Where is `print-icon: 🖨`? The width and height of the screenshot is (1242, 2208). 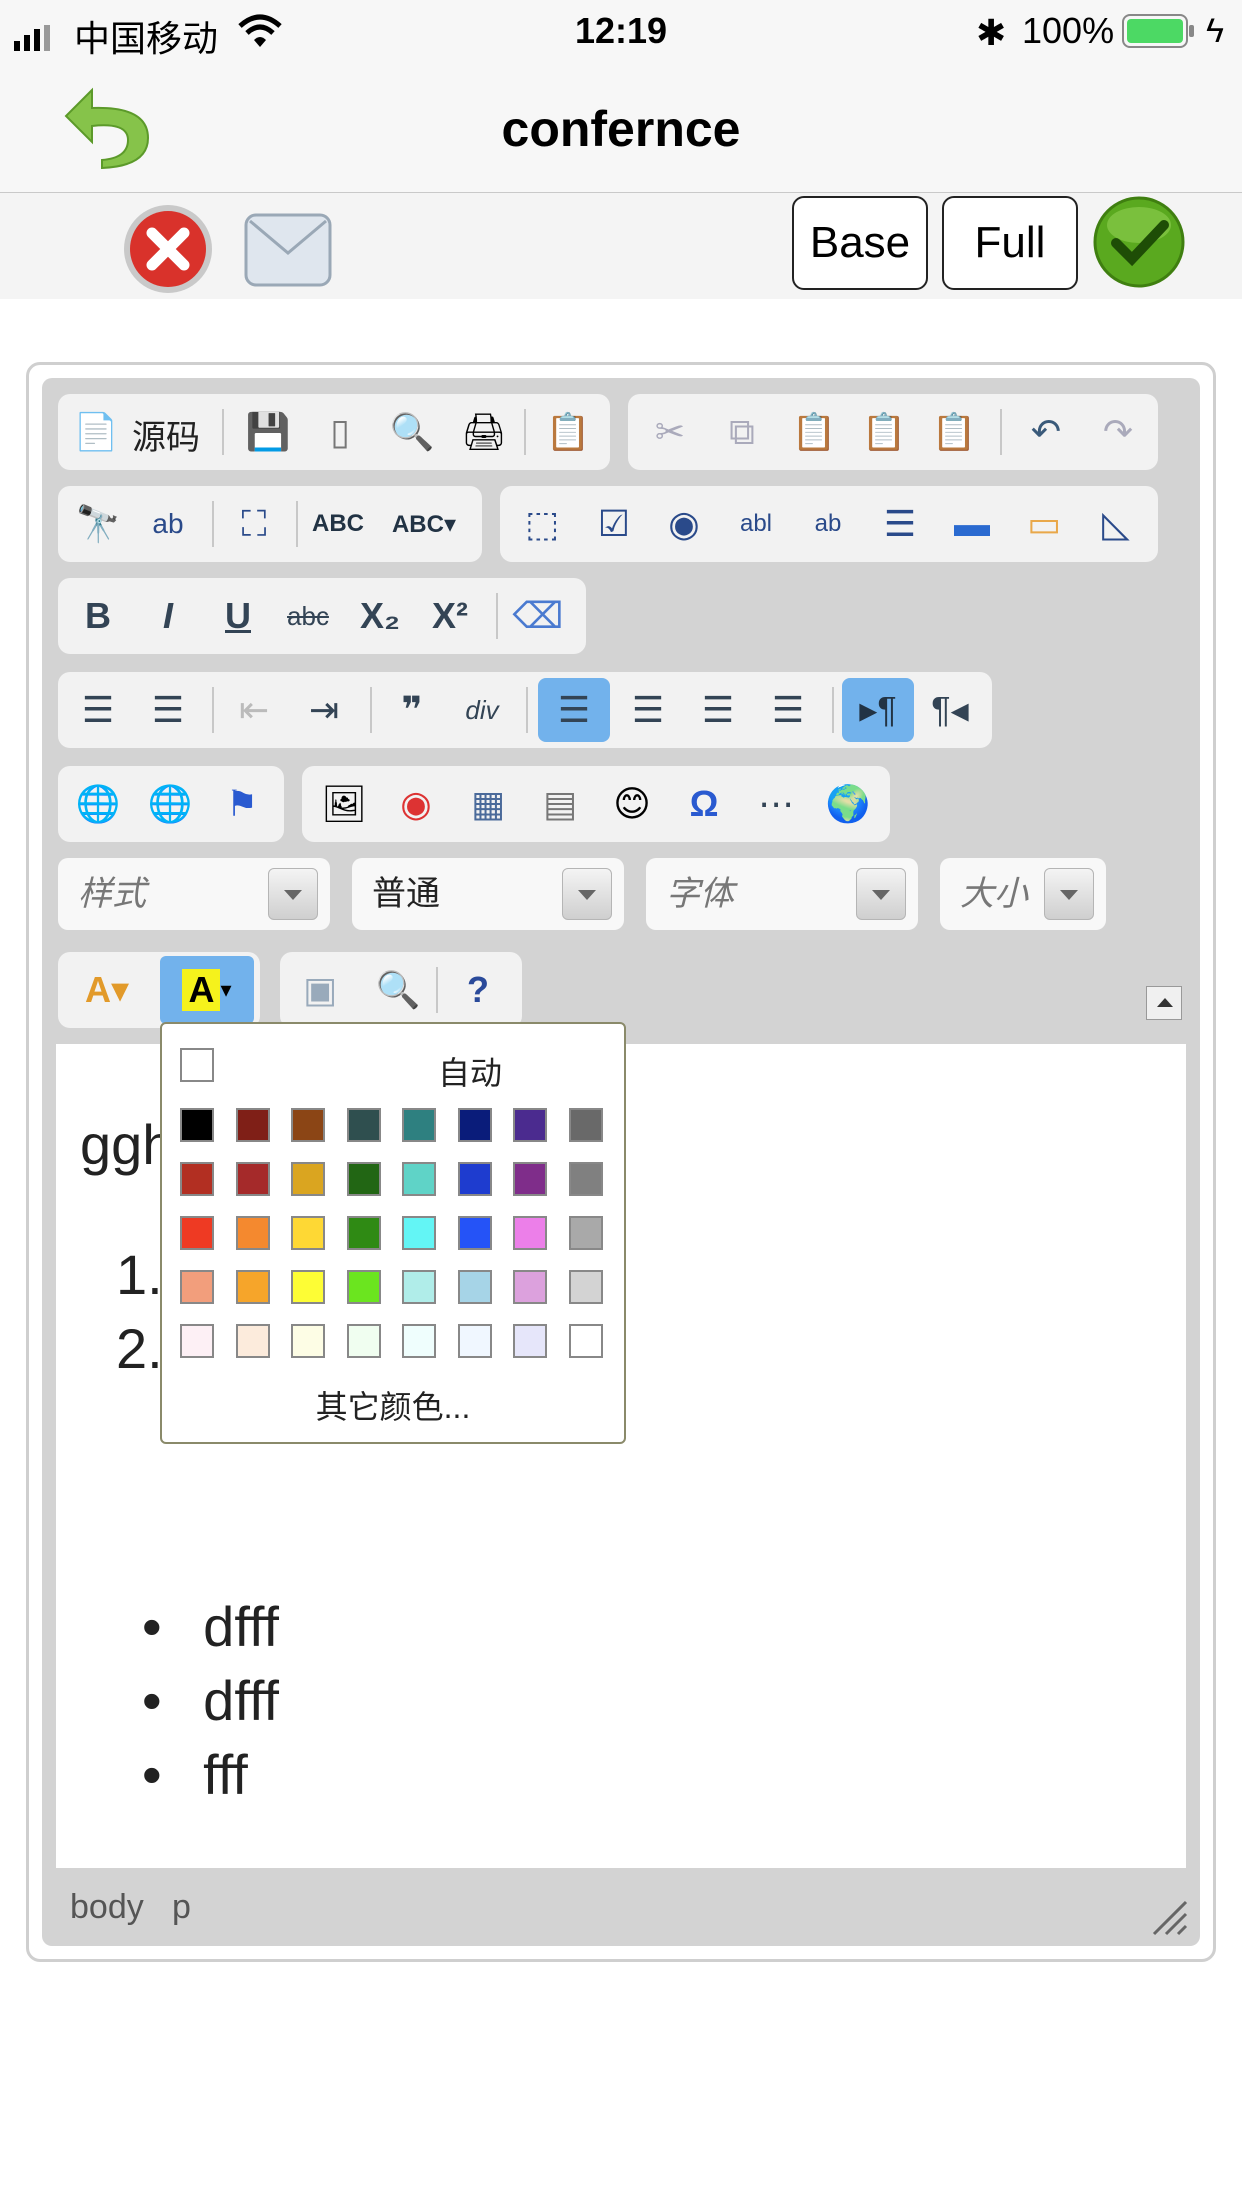 print-icon: 🖨 is located at coordinates (484, 432).